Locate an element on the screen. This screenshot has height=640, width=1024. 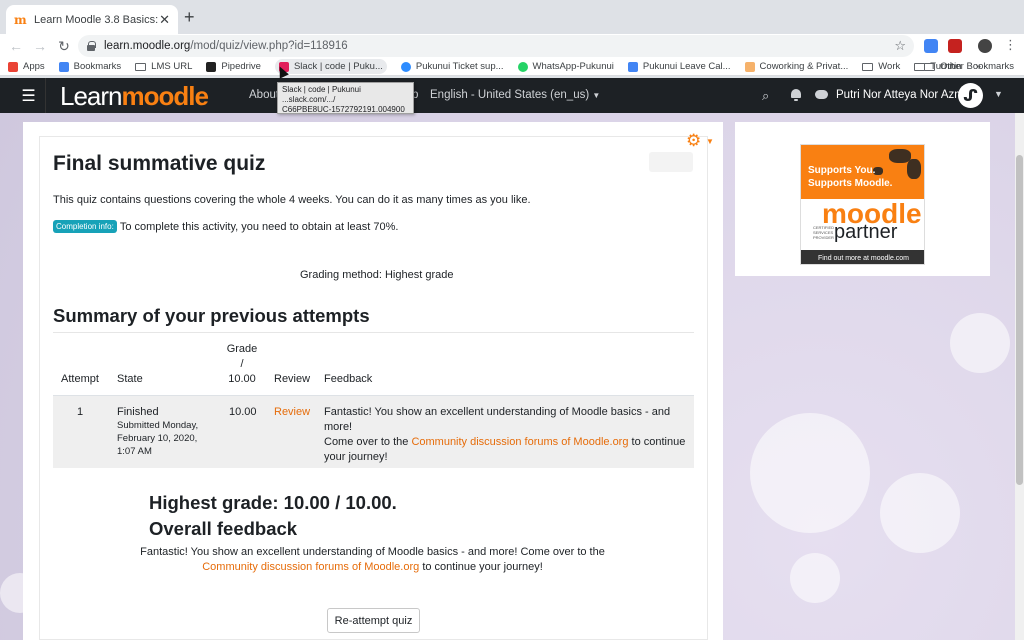
header-review: Review is located at coordinates (292, 379).